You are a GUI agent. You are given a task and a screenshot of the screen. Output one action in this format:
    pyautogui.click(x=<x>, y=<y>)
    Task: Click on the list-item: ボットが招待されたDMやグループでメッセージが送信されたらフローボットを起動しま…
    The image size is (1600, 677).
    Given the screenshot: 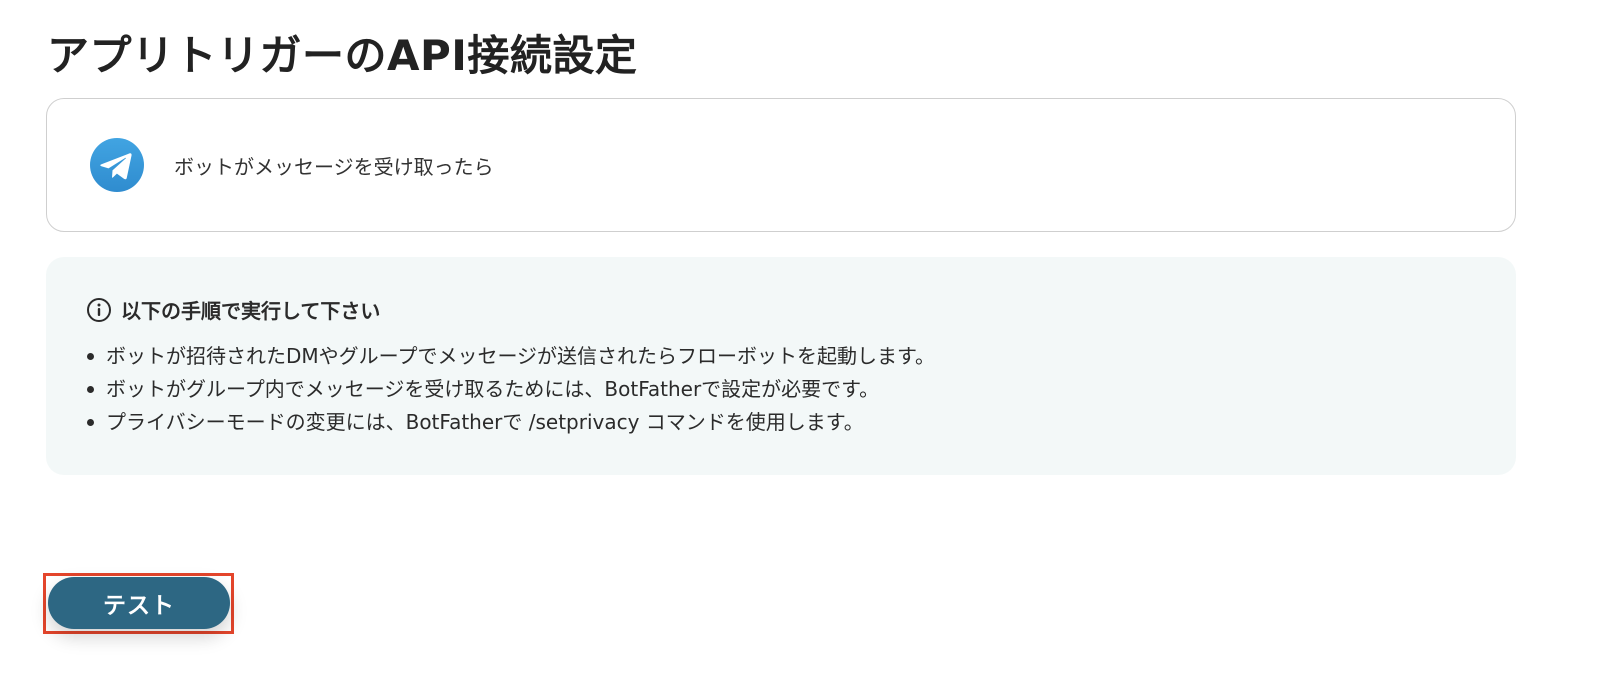 What is the action you would take?
    pyautogui.click(x=510, y=356)
    